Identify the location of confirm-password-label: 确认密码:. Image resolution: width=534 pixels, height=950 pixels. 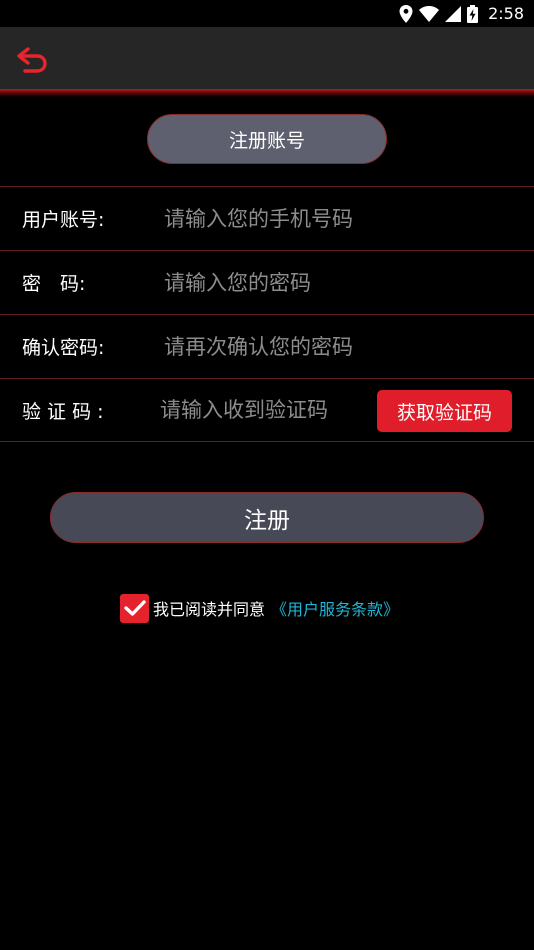
(63, 348).